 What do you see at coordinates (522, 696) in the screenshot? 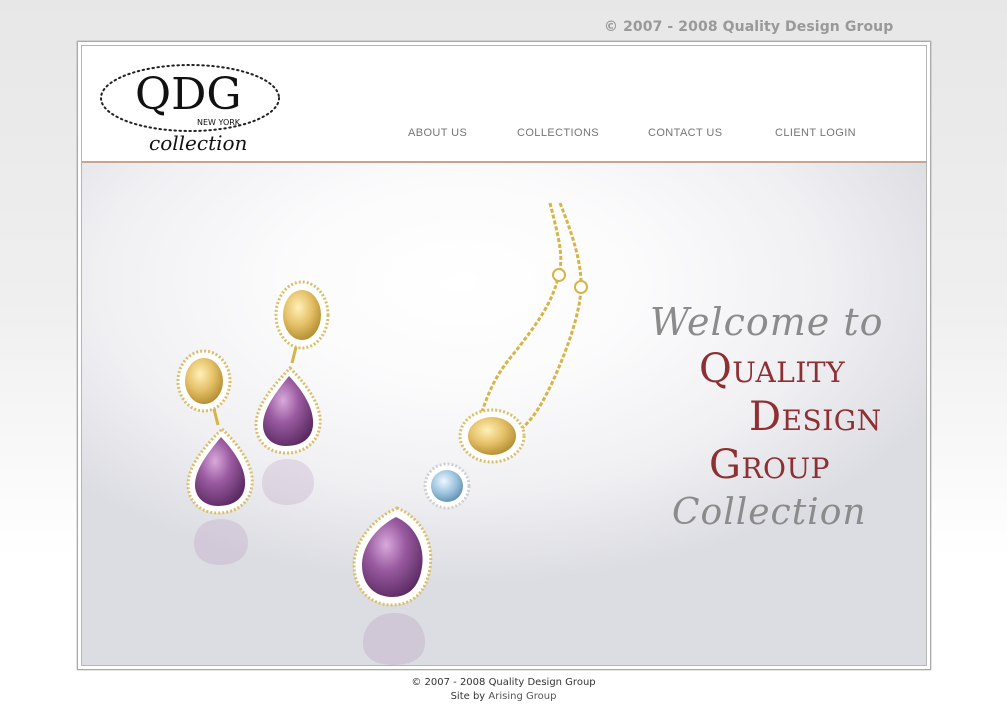
I see `arising-group-link: Arising Group` at bounding box center [522, 696].